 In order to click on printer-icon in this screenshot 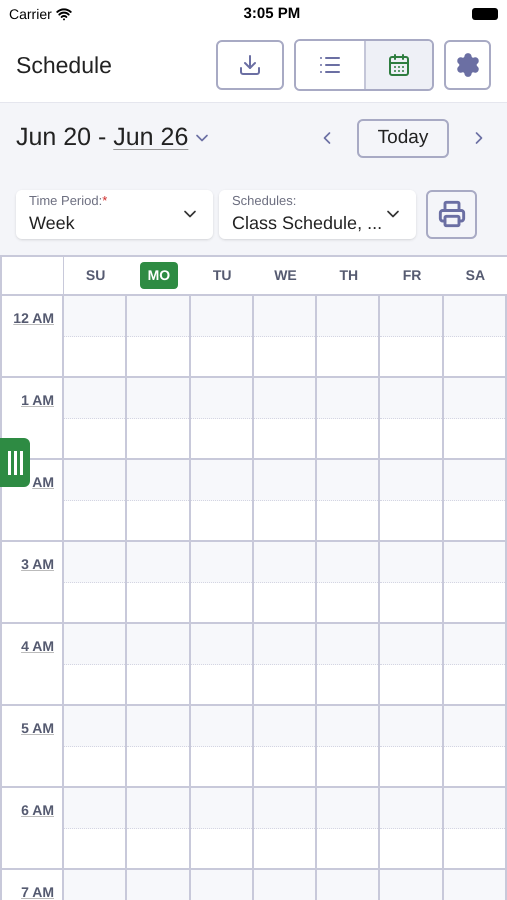, I will do `click(452, 214)`.